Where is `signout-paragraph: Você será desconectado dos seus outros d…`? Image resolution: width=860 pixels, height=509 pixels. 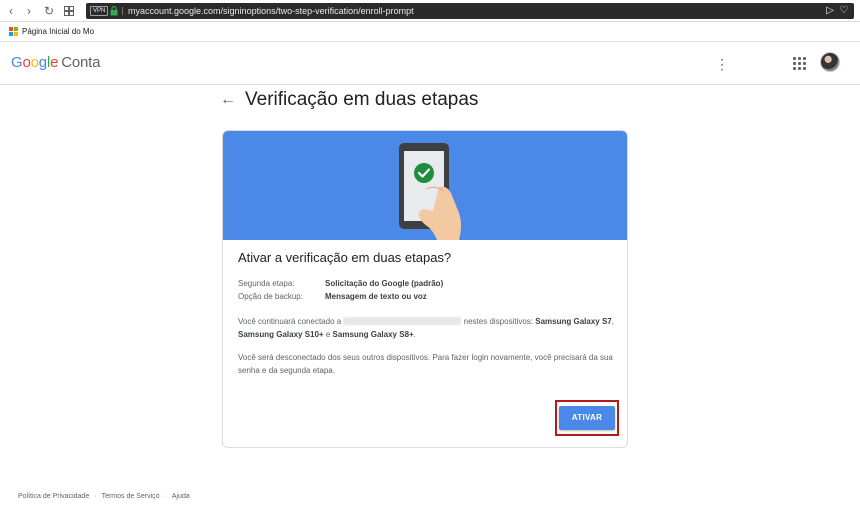
signout-paragraph: Você será desconectado dos seus outros d… is located at coordinates (425, 364).